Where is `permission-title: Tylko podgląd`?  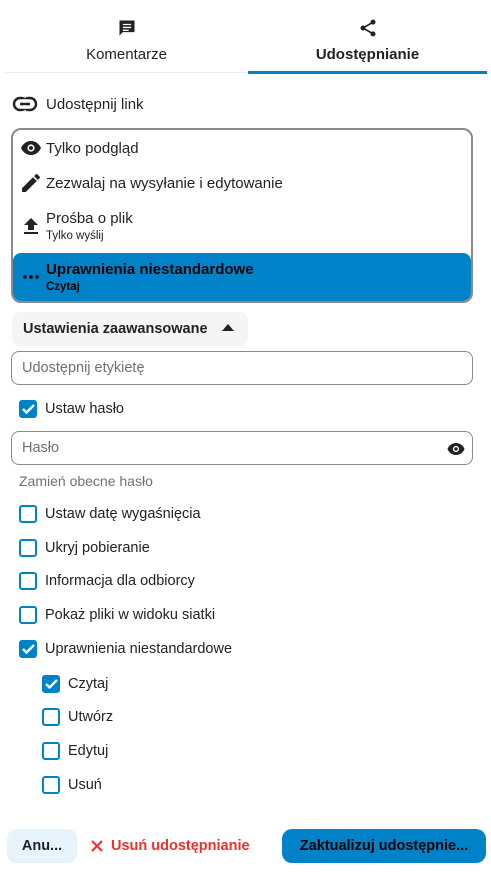
permission-title: Tylko podgląd is located at coordinates (92, 148).